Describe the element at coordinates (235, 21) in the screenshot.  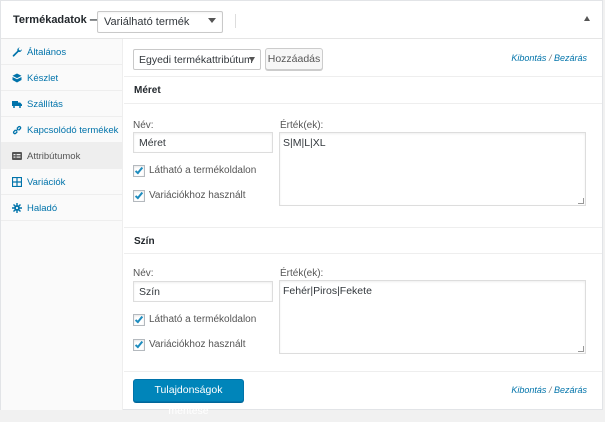
I see `header-divider` at that location.